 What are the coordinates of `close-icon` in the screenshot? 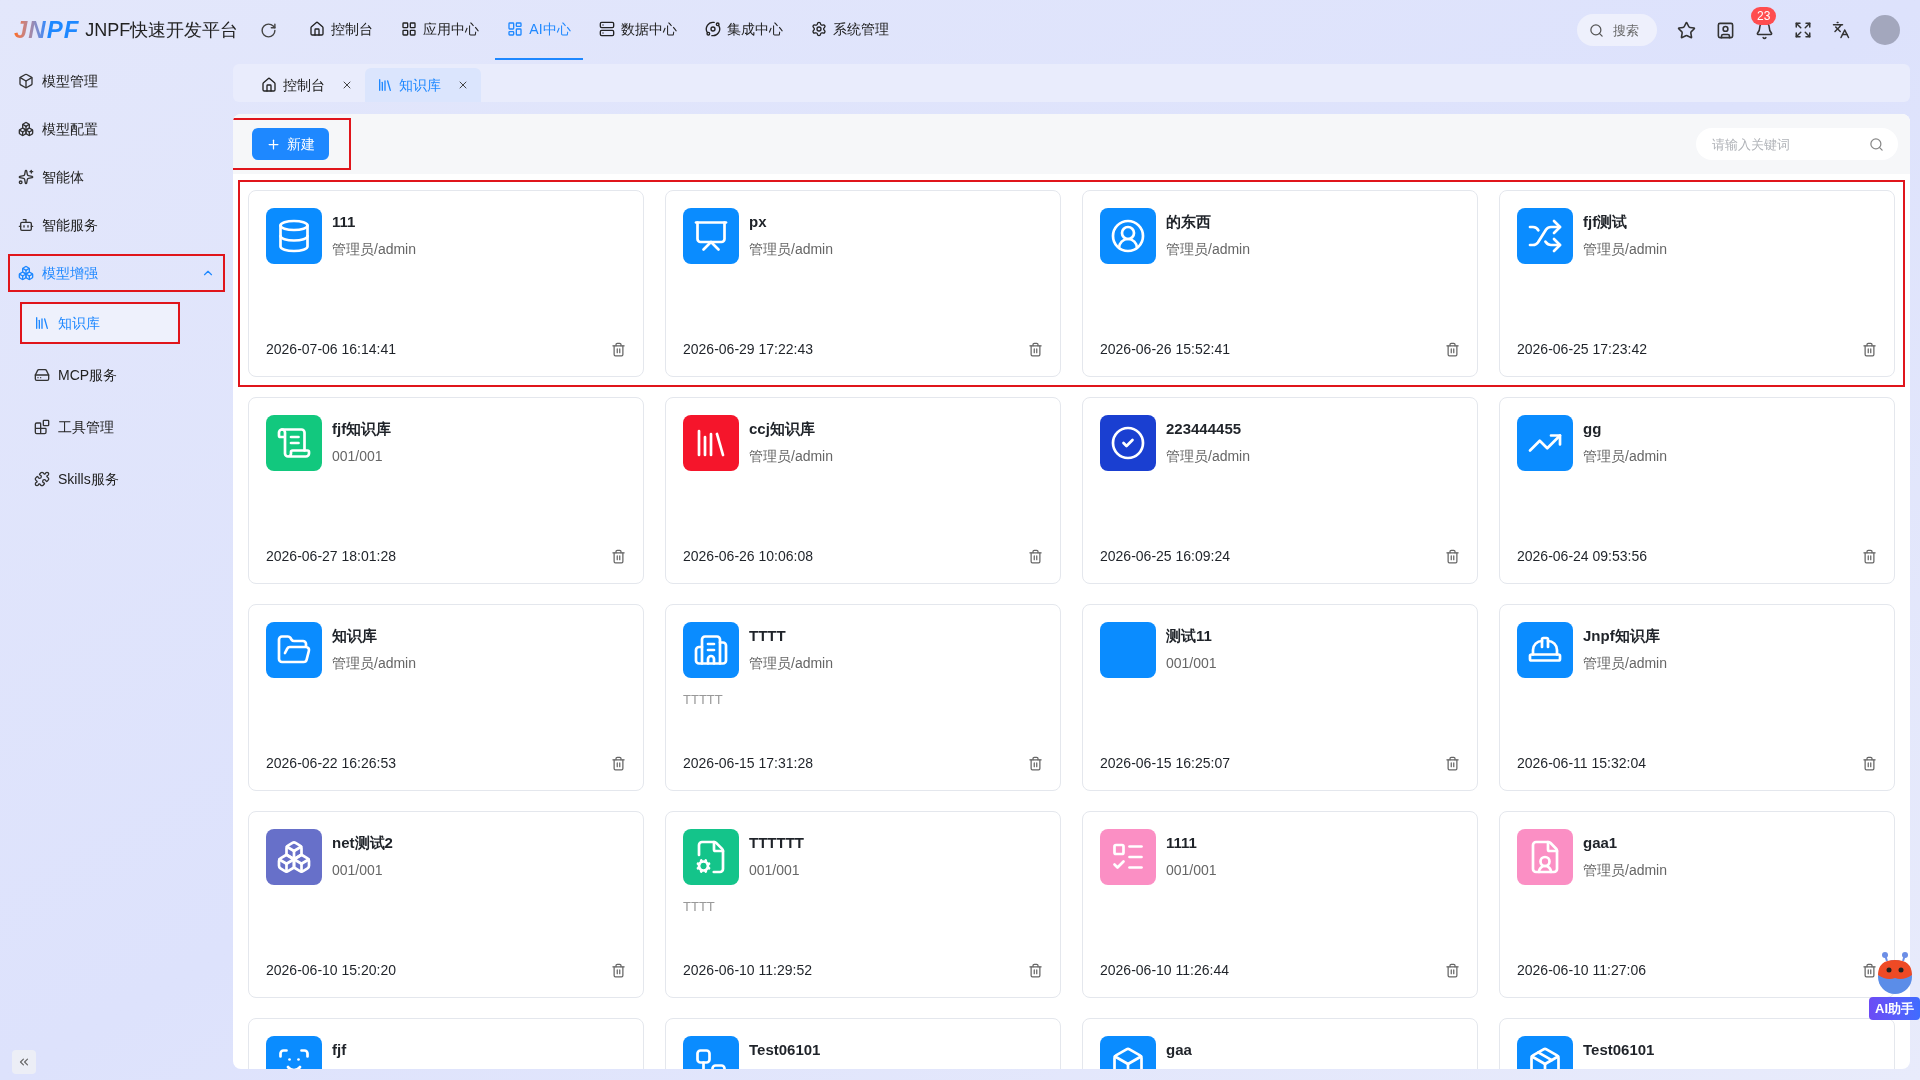 It's located at (347, 85).